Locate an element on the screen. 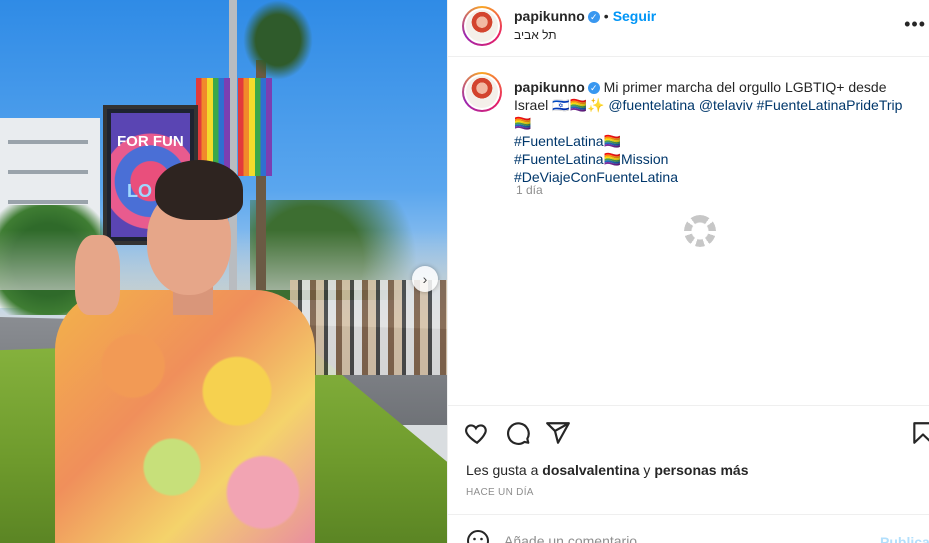 This screenshot has height=543, width=929. chevron-right-icon: › is located at coordinates (425, 279).